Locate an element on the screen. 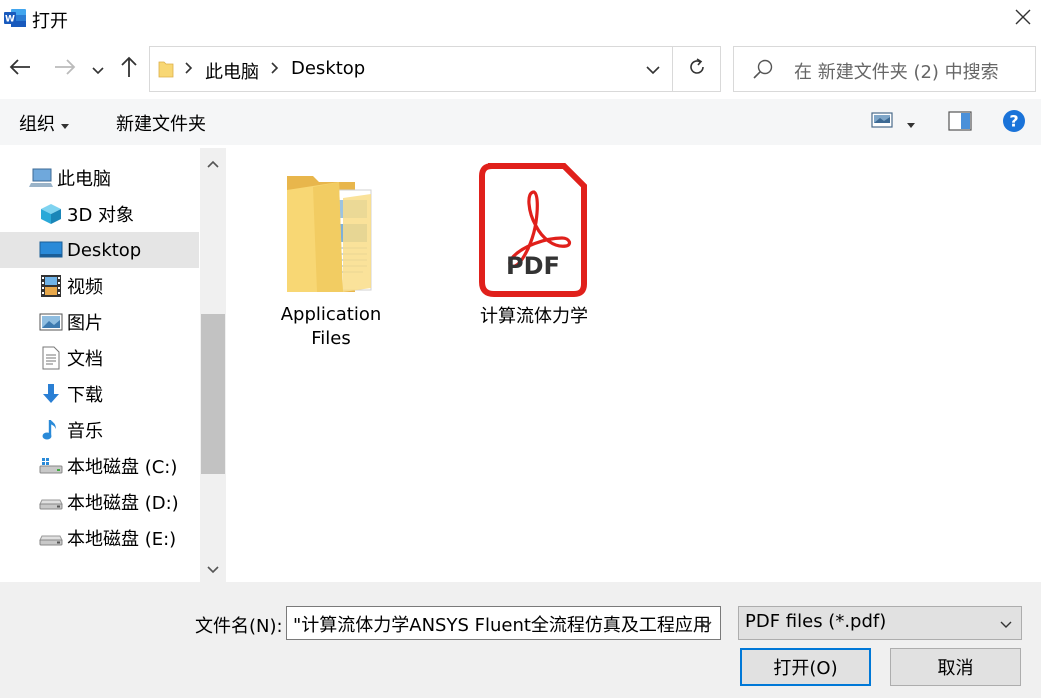  close-icon is located at coordinates (1023, 19).